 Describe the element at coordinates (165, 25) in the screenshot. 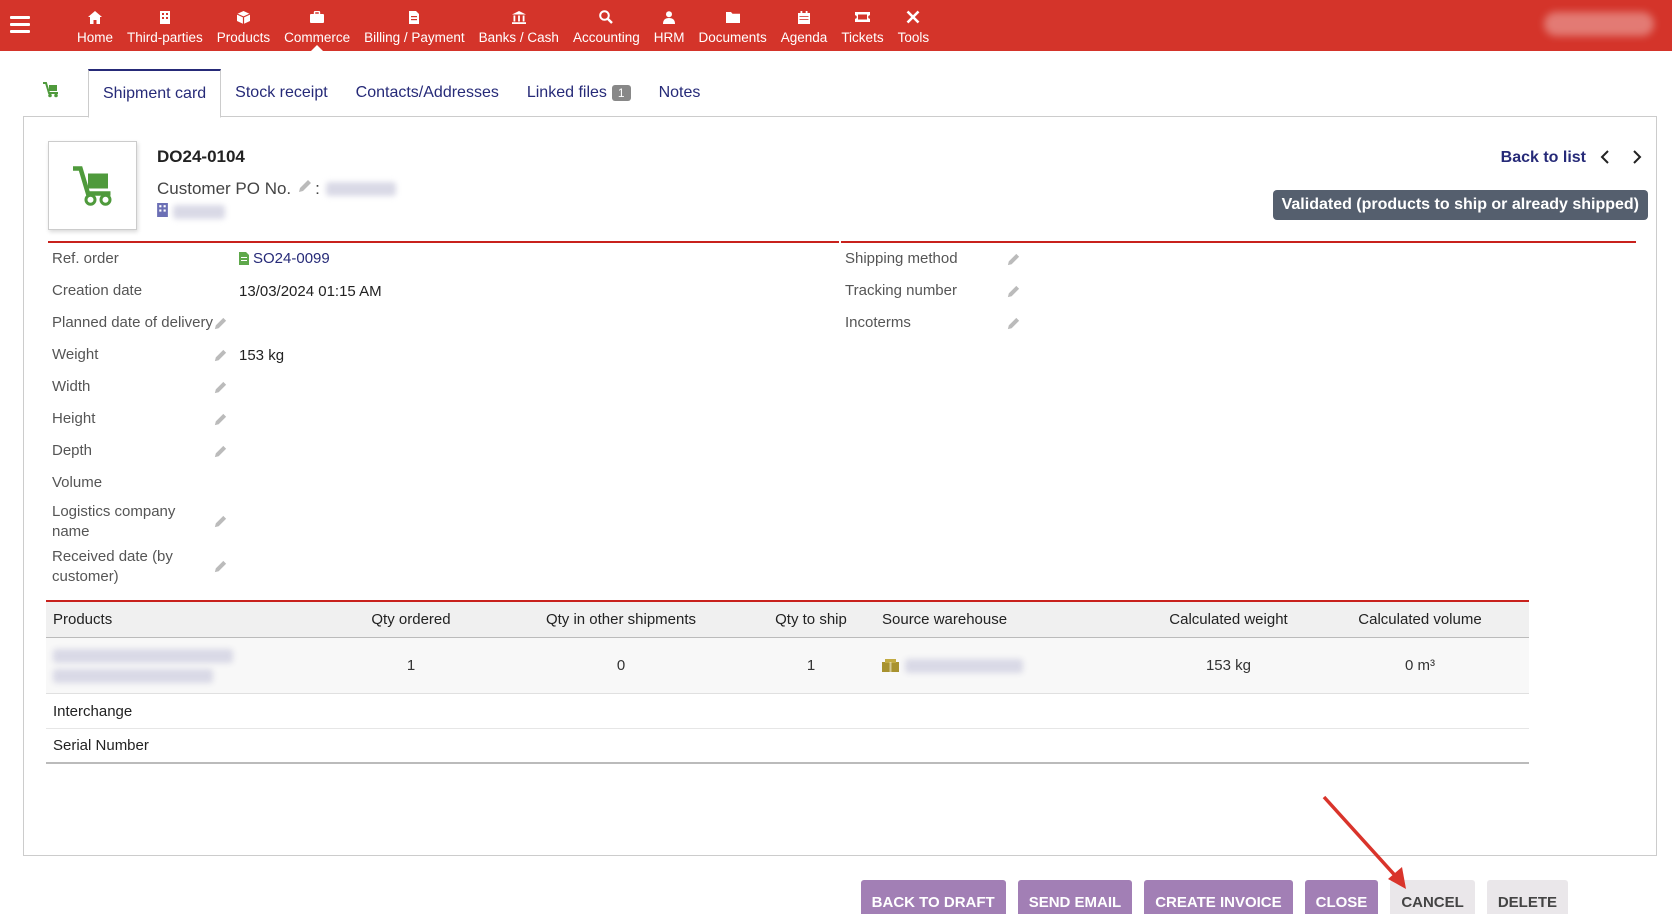

I see `menu-third-parties: Third-parties` at that location.